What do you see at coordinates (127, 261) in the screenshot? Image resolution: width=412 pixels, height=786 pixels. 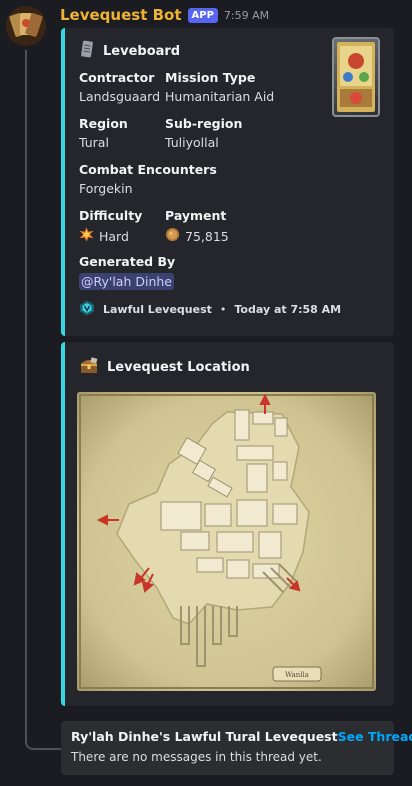 I see `field-generated-by-name: Generated By` at bounding box center [127, 261].